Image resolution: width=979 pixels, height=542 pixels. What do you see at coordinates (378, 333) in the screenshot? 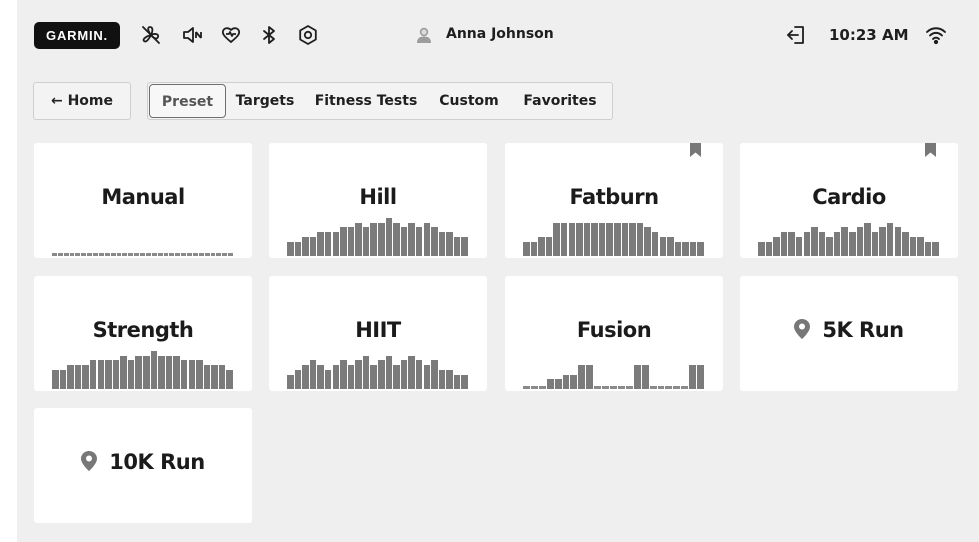
I see `workout-card-hiit: HIIT` at bounding box center [378, 333].